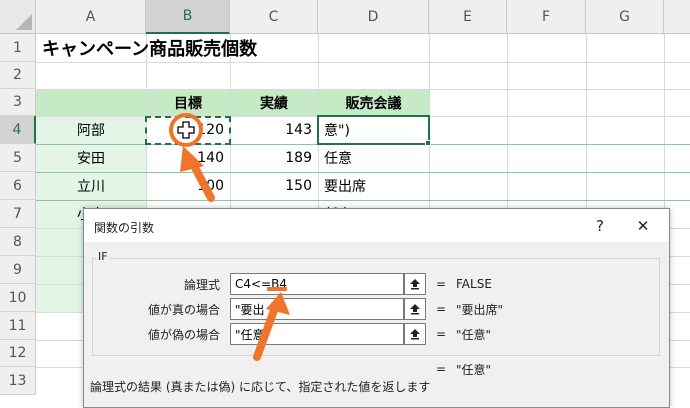  What do you see at coordinates (274, 130) in the screenshot?
I see `cell-actual: 143` at bounding box center [274, 130].